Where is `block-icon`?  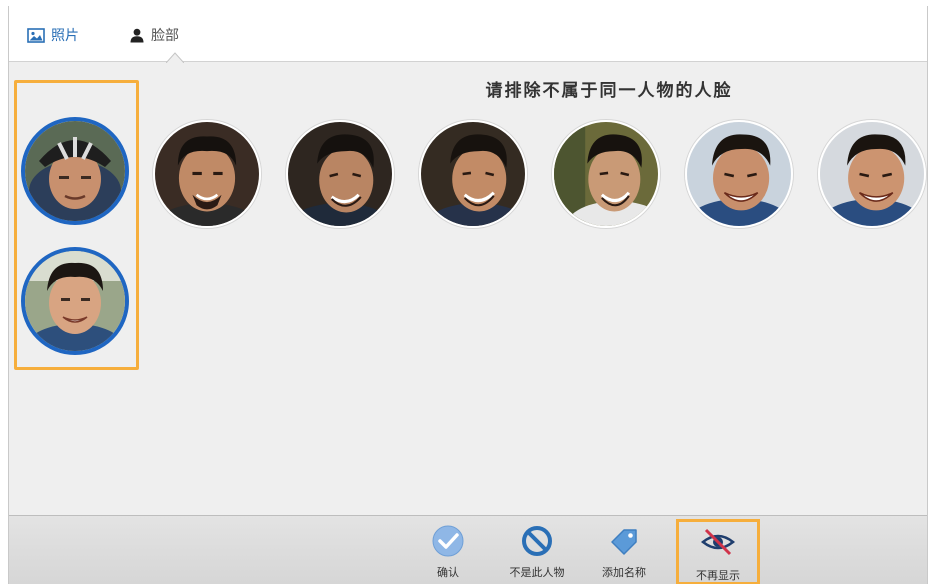 block-icon is located at coordinates (537, 541).